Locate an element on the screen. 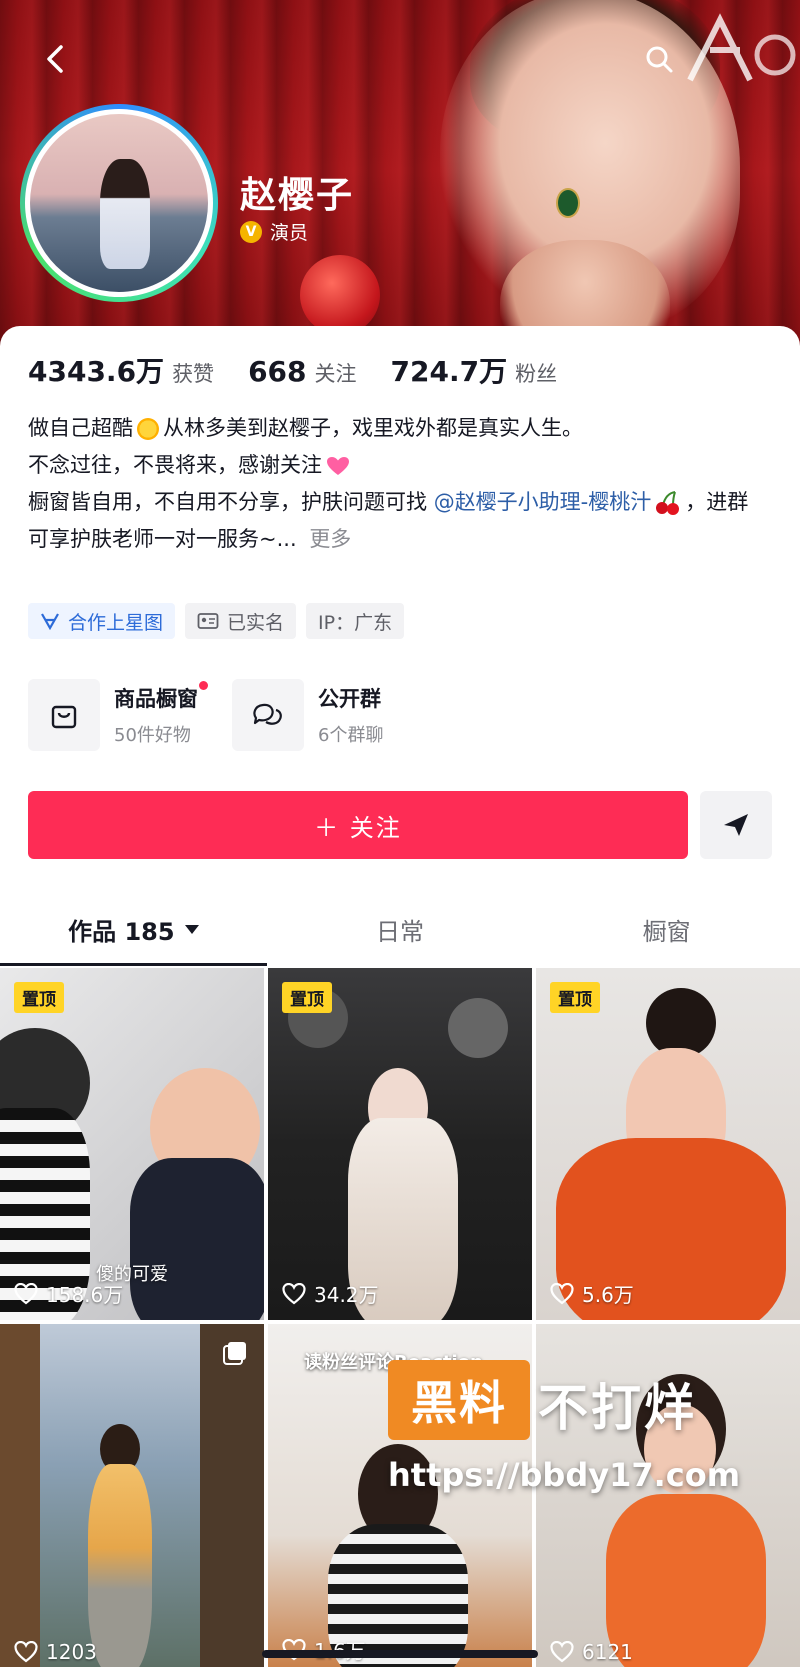  public-group-icon-box is located at coordinates (268, 715).